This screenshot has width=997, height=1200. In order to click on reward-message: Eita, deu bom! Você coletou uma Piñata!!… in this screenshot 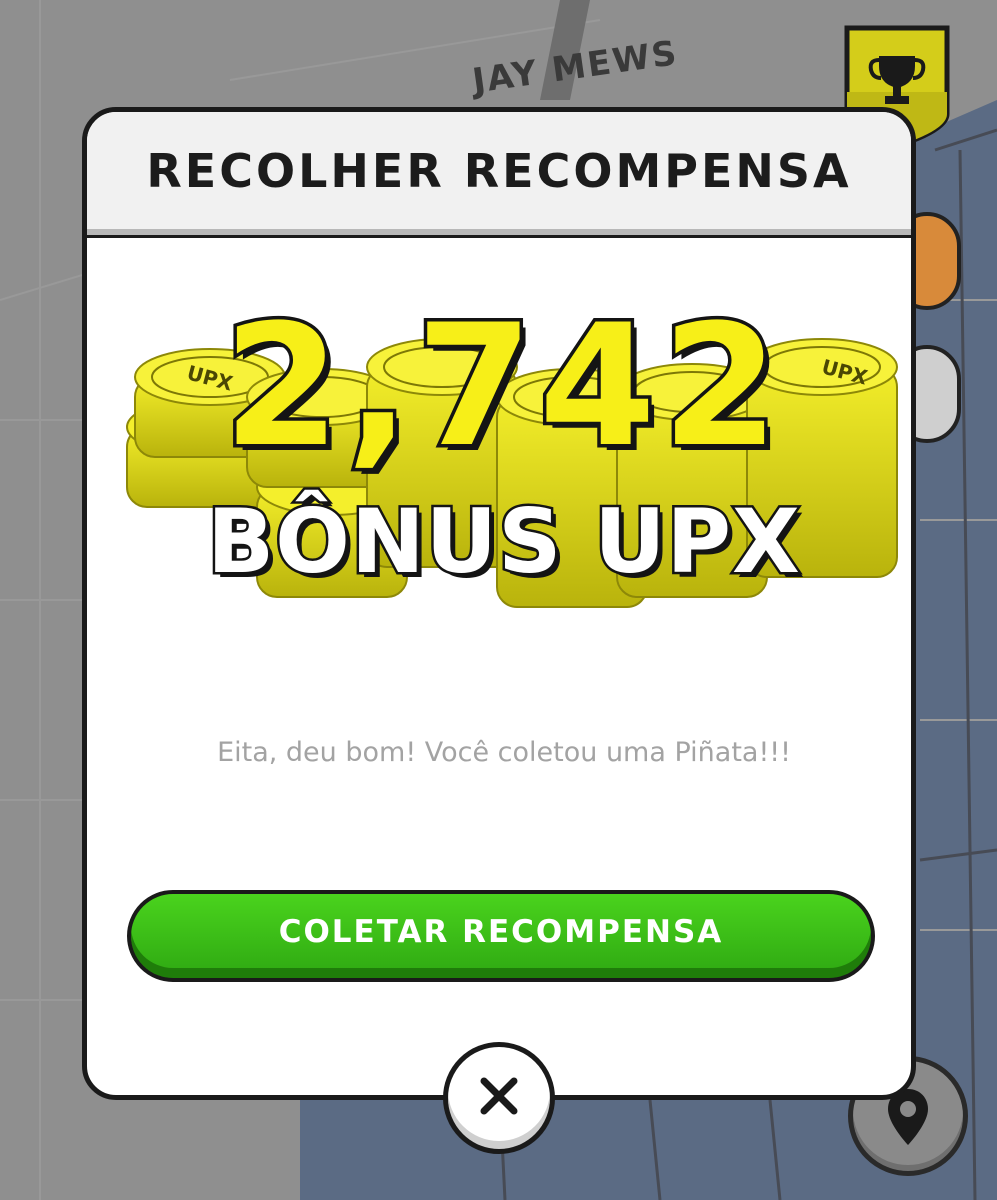, I will do `click(504, 752)`.